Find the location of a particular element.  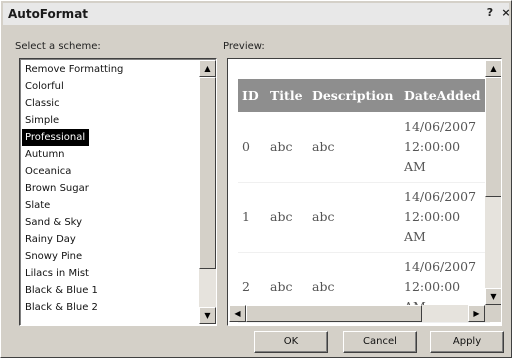

title-bar: AutoFormat ? × is located at coordinates (257, 14).